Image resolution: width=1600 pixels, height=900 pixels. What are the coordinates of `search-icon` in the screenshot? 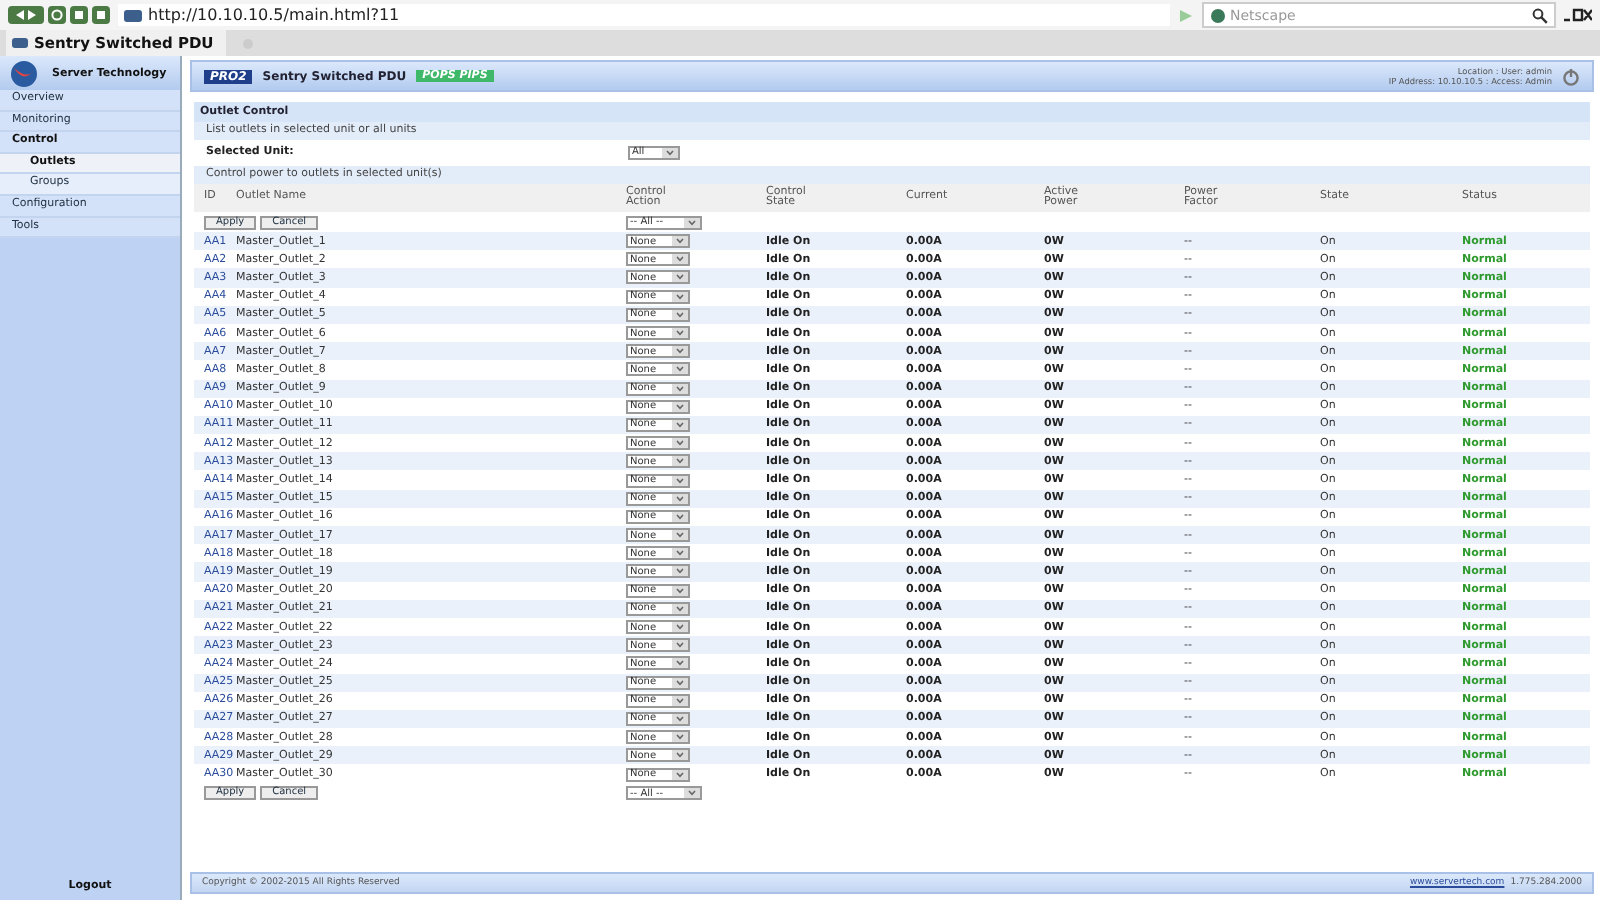 It's located at (1540, 15).